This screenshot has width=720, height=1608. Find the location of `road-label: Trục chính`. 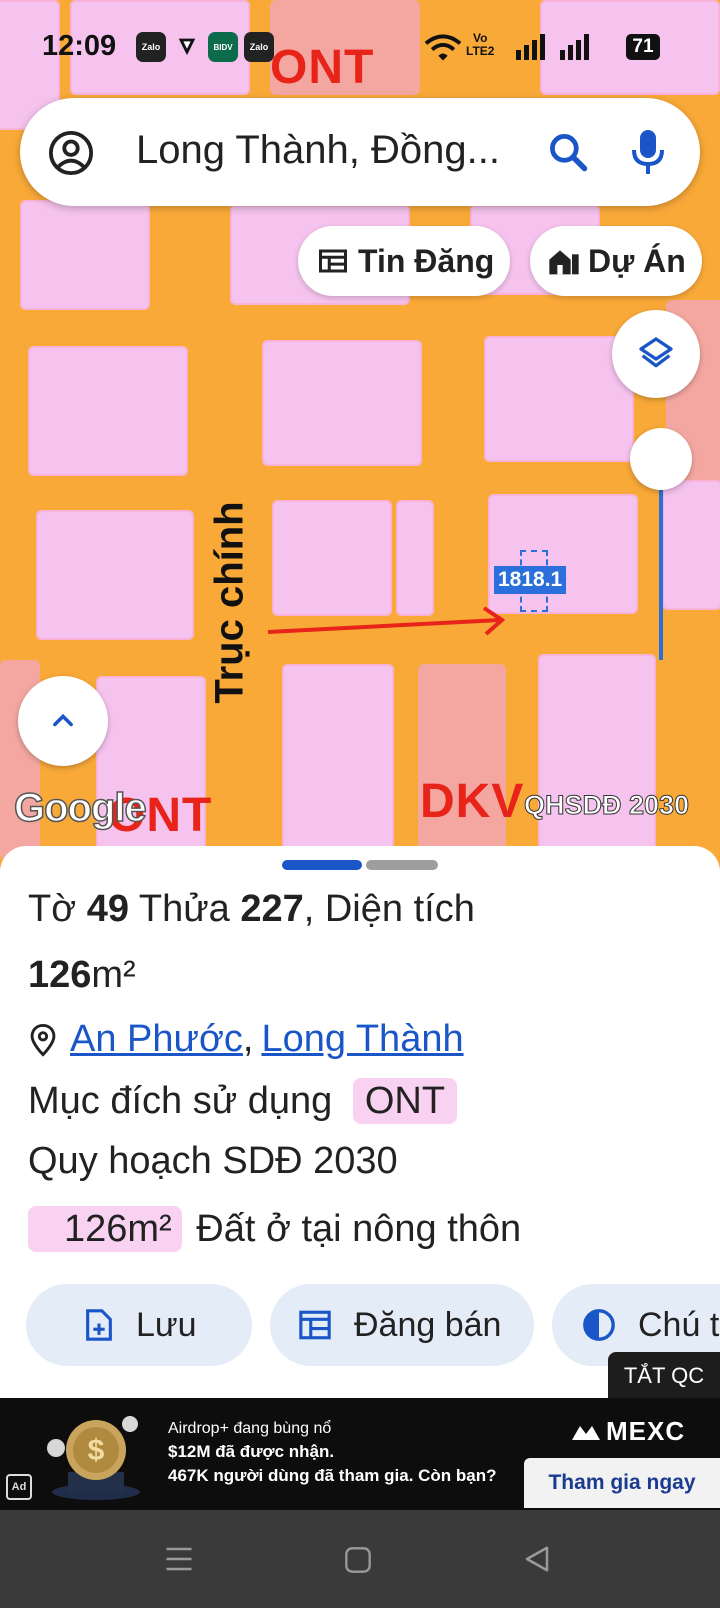

road-label: Trục chính is located at coordinates (229, 602).